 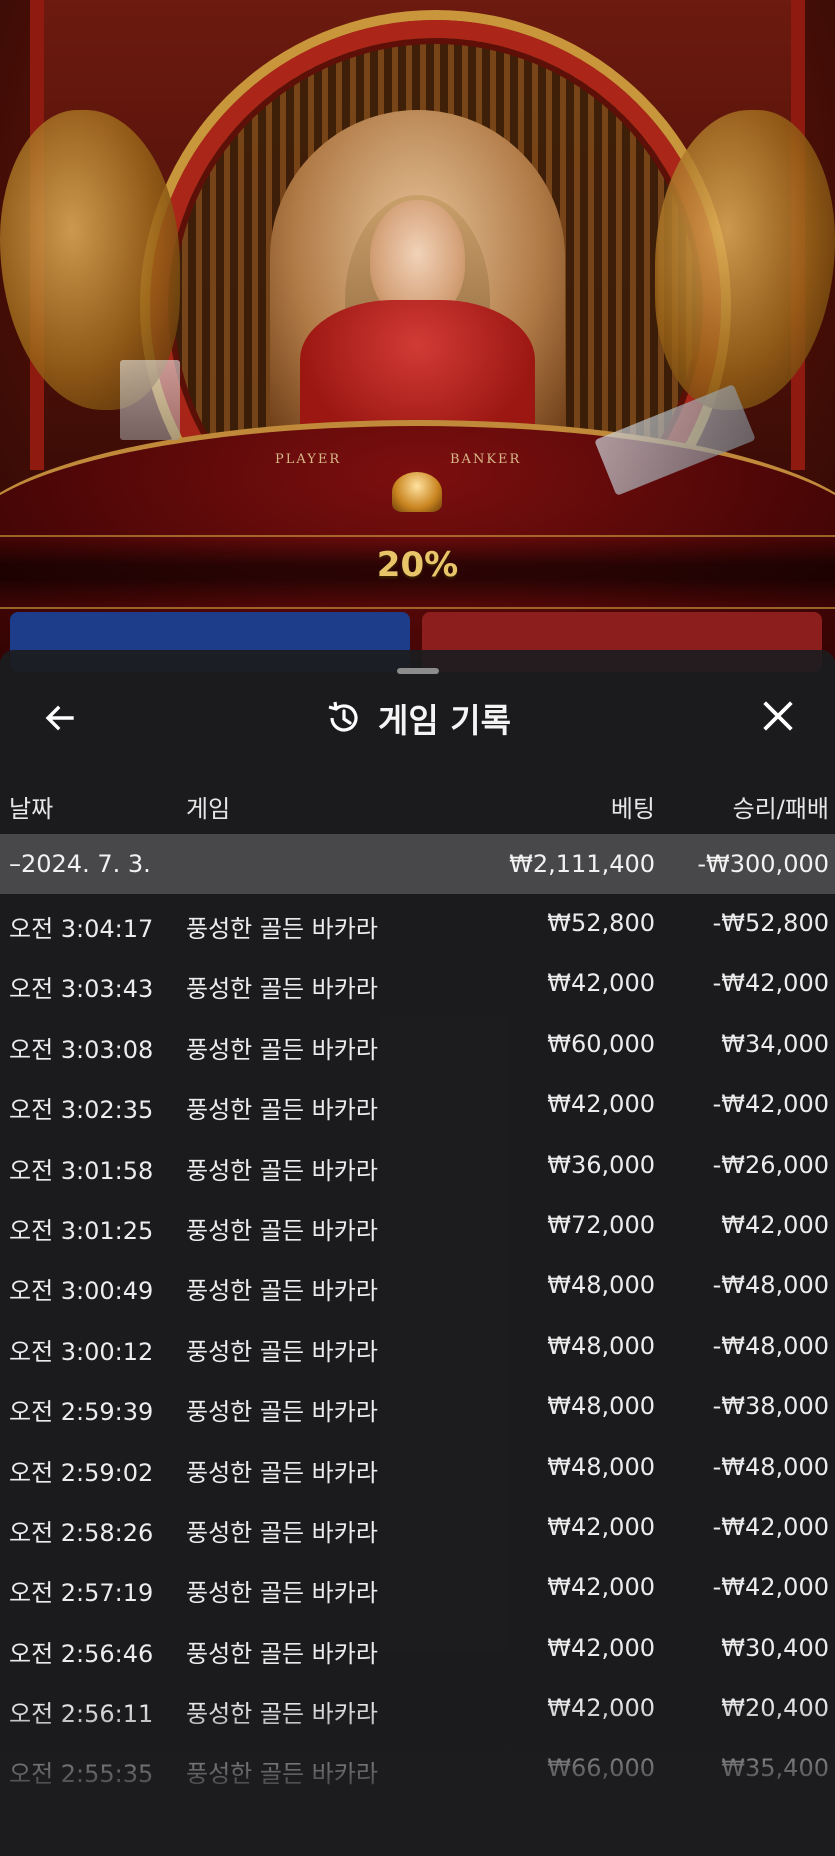 I want to click on day-summary-row: –2024. 7. 3. ₩2,111,400 -₩300,000, so click(x=417, y=864).